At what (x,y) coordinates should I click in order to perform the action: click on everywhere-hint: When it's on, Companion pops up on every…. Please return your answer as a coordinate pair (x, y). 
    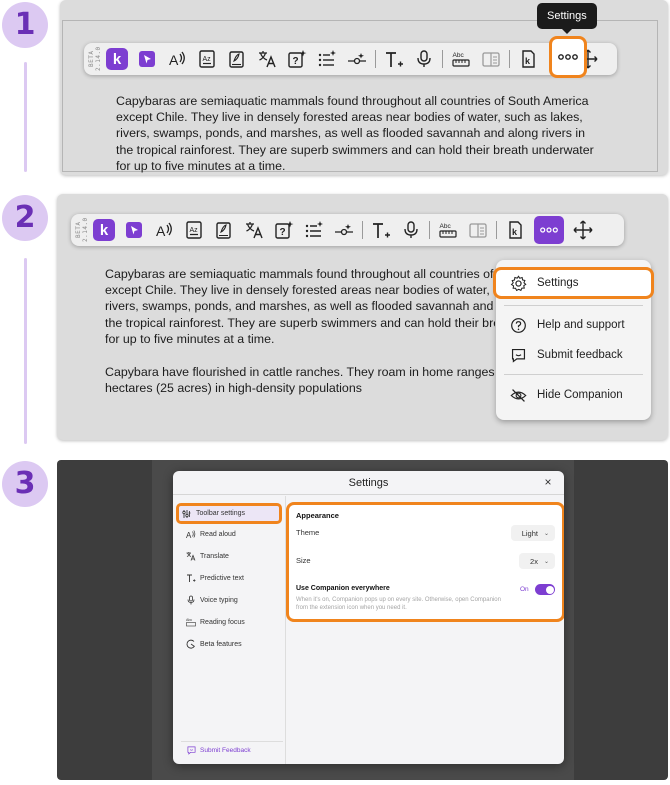
    Looking at the image, I should click on (398, 604).